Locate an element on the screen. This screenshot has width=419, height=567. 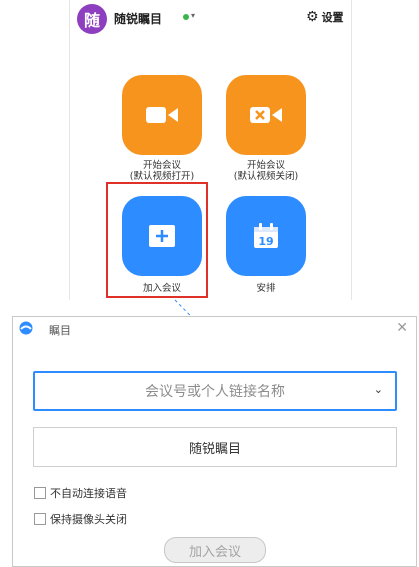
schedule-button: 19 is located at coordinates (266, 236).